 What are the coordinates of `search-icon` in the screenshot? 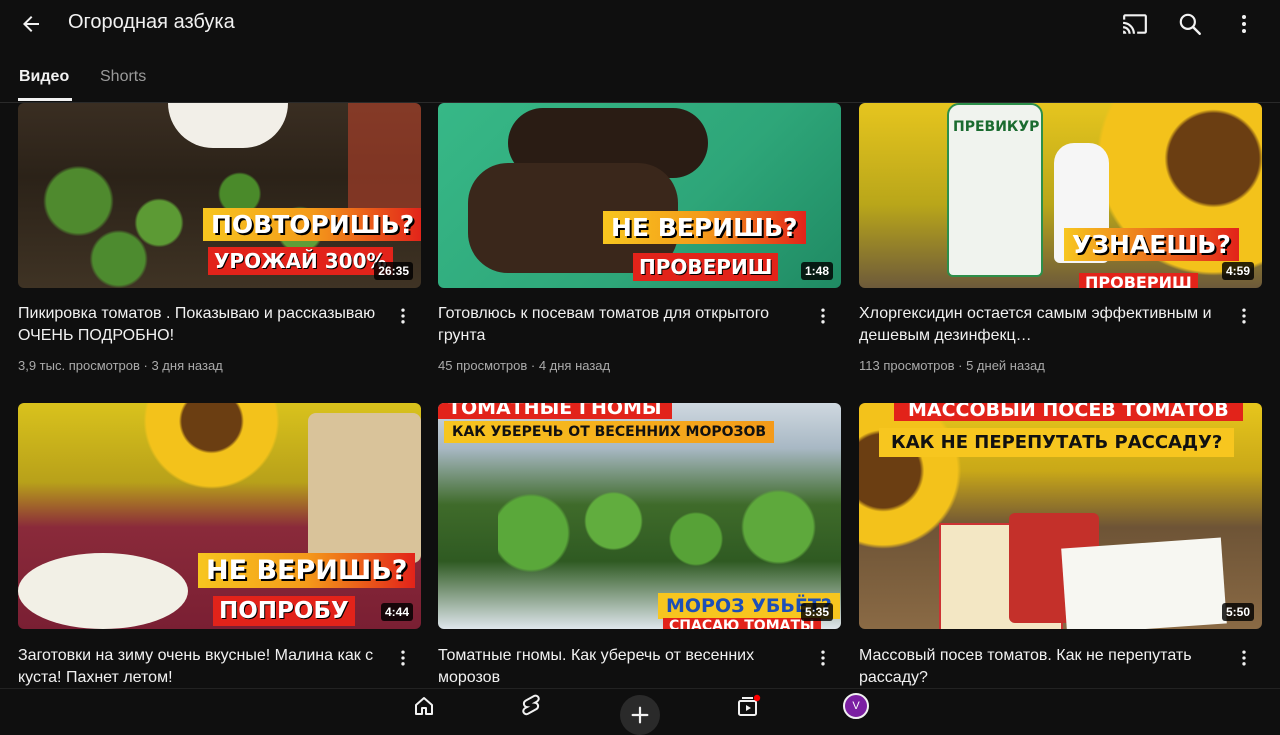 It's located at (1190, 24).